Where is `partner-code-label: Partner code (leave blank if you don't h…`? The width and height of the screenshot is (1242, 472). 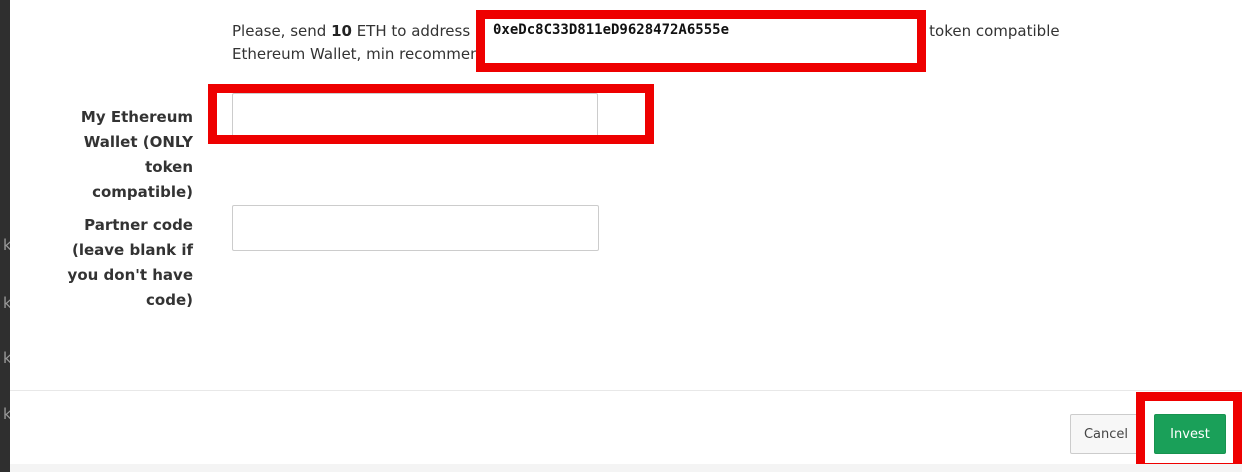 partner-code-label: Partner code (leave blank if you don't h… is located at coordinates (130, 262).